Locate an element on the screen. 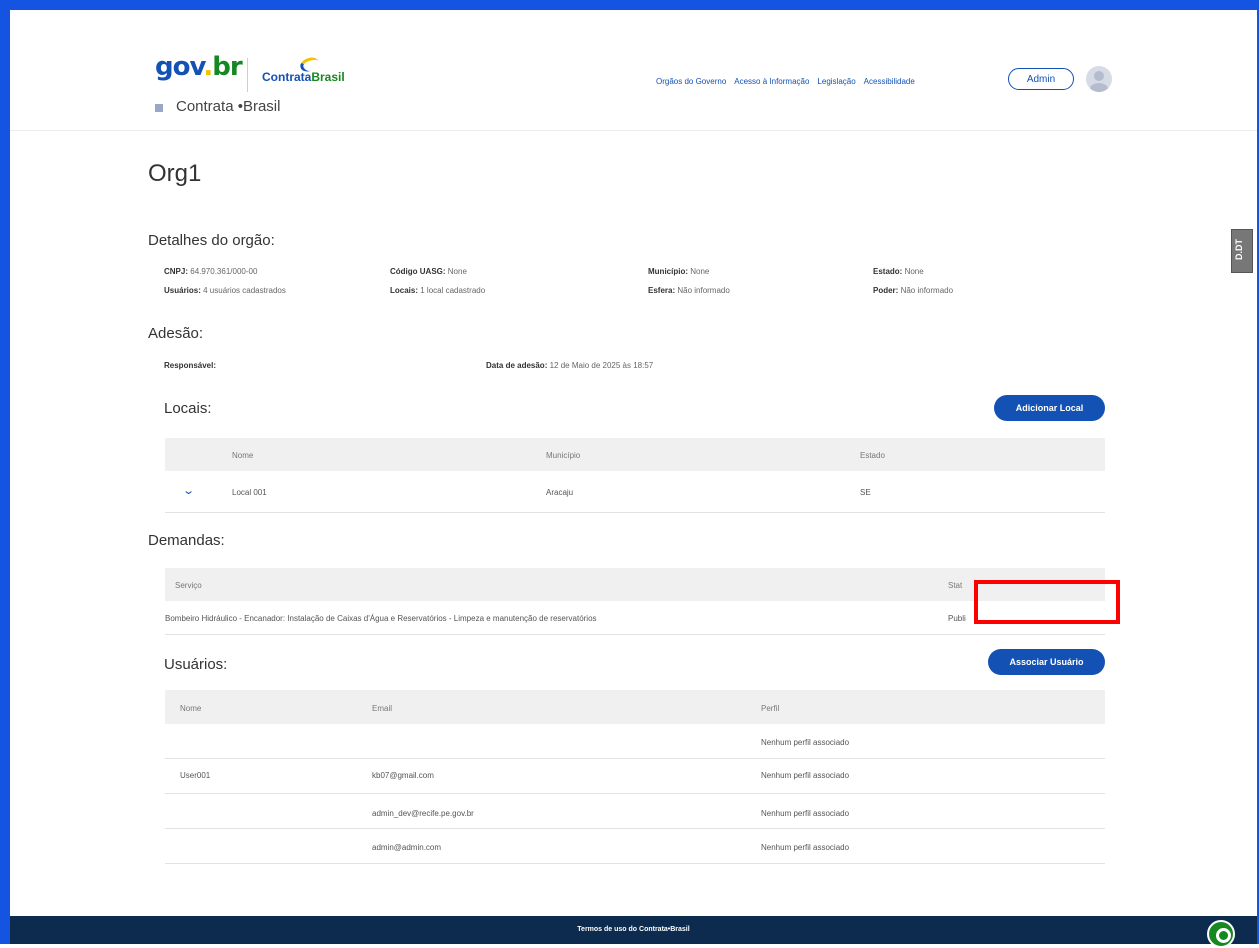 The height and width of the screenshot is (948, 1259). user-row-email: admin@admin.com is located at coordinates (407, 847).